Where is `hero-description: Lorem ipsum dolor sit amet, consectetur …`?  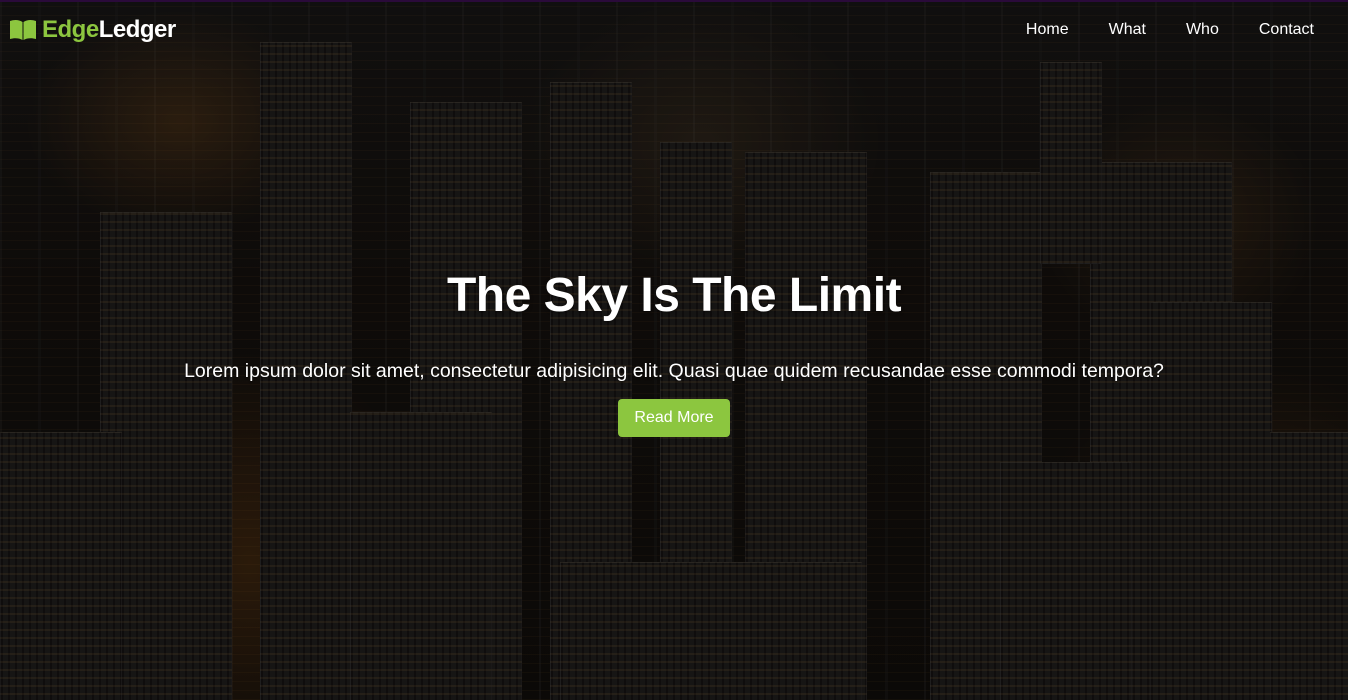
hero-description: Lorem ipsum dolor sit amet, consectetur … is located at coordinates (674, 371).